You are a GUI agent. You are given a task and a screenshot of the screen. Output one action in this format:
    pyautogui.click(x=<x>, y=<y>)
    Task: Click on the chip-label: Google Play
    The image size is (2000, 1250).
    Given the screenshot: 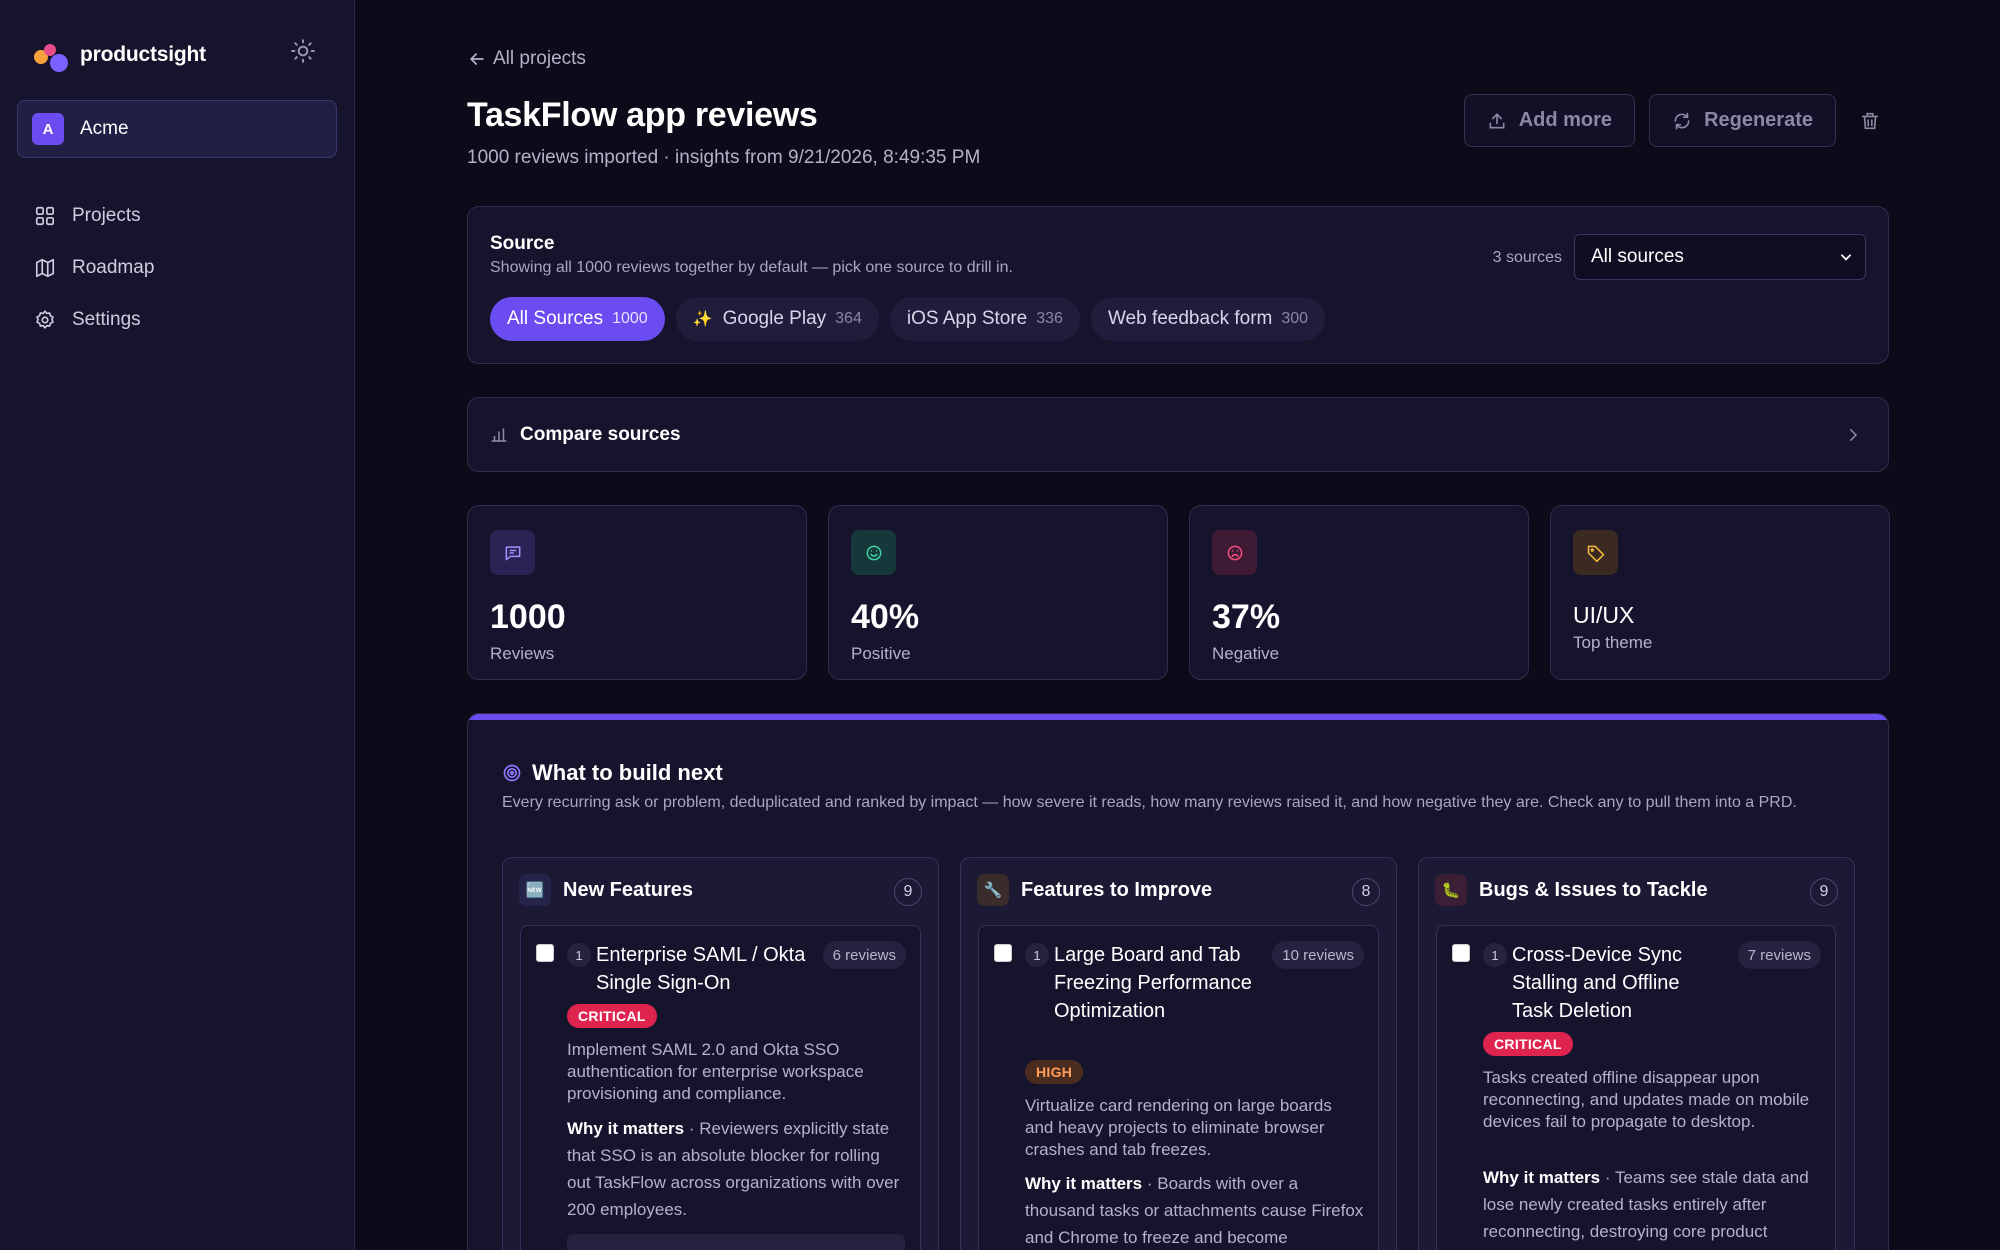 What is the action you would take?
    pyautogui.click(x=774, y=318)
    